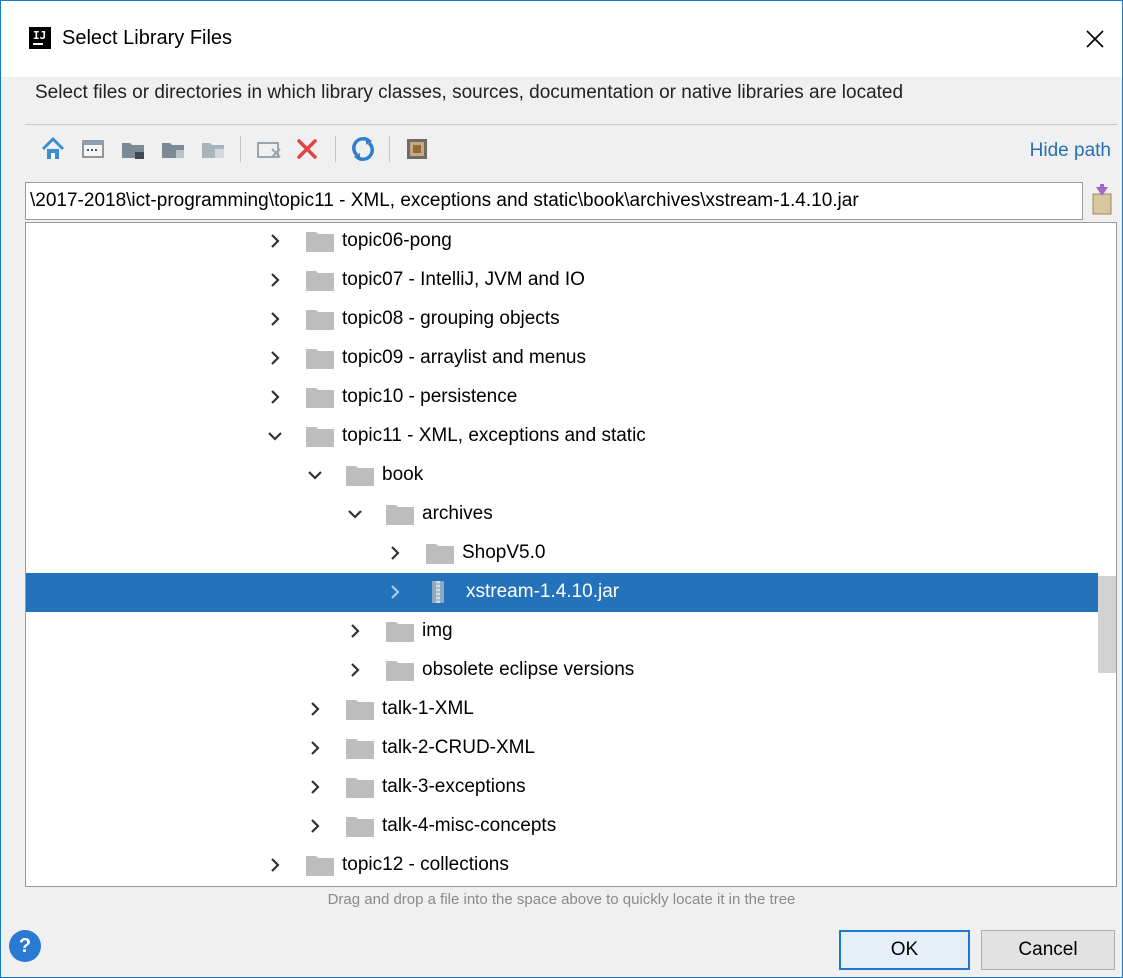 This screenshot has height=978, width=1123. I want to click on delete-icon, so click(307, 149).